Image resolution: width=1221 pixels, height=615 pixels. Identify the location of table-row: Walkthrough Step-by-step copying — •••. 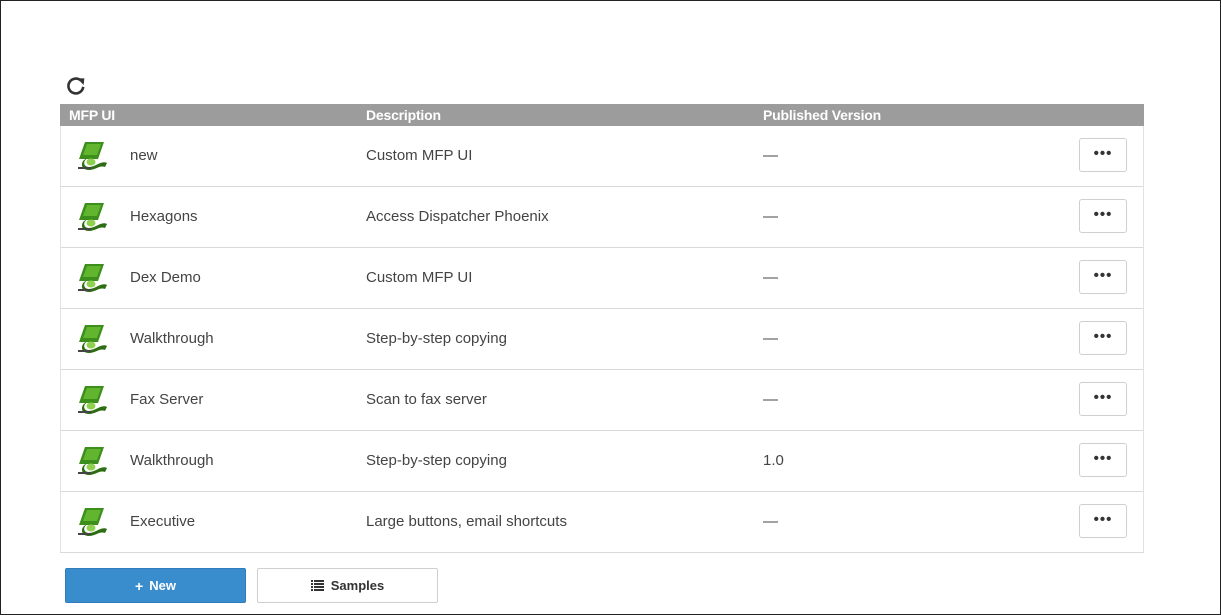
(602, 339).